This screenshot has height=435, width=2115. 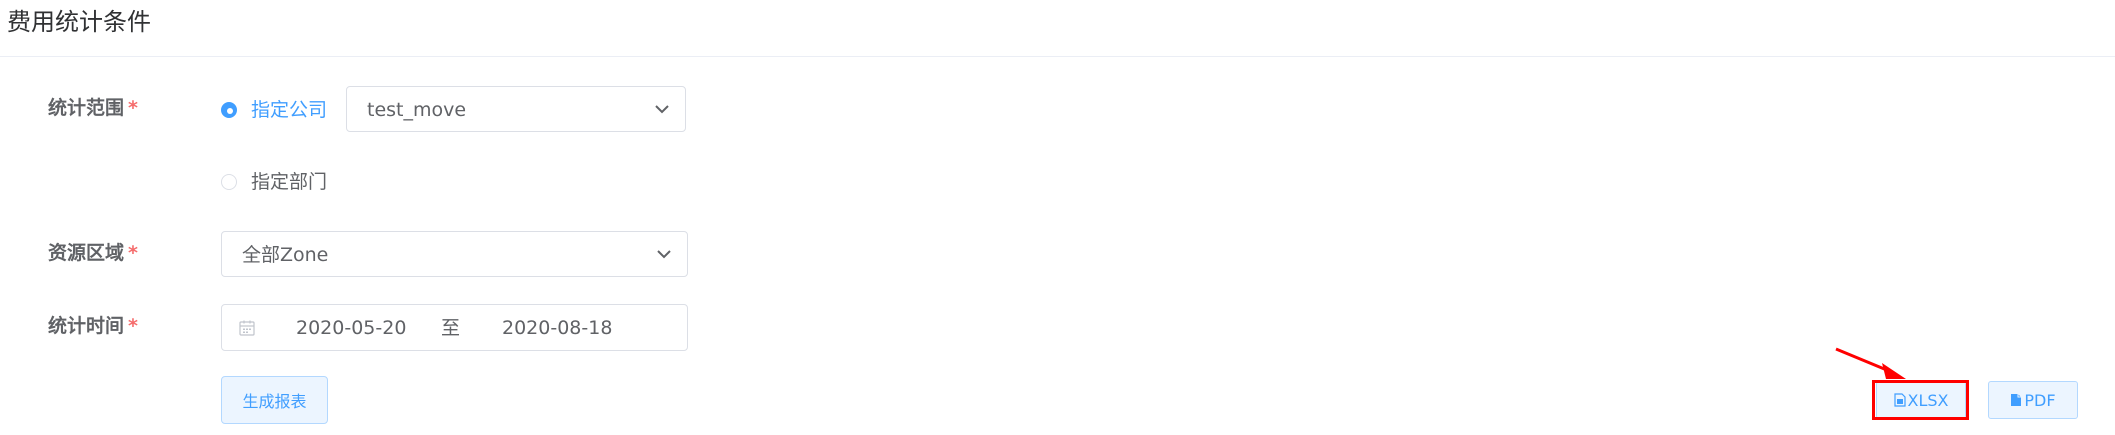 I want to click on page-title: 费用统计条件, so click(x=79, y=22).